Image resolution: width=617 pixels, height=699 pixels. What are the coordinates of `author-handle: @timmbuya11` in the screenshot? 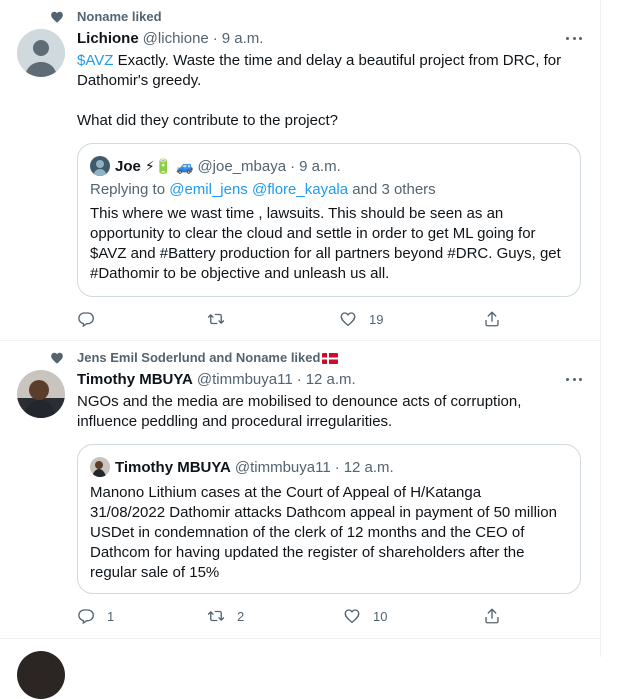 It's located at (245, 379).